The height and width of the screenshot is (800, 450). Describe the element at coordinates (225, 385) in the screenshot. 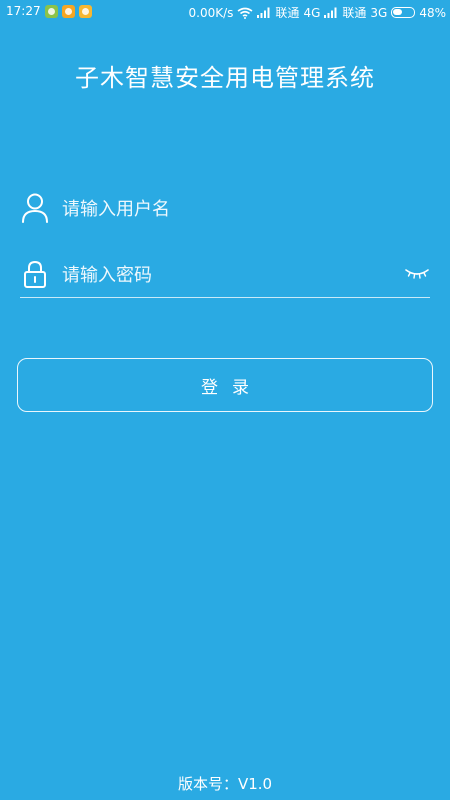

I see `login-button: 登录` at that location.